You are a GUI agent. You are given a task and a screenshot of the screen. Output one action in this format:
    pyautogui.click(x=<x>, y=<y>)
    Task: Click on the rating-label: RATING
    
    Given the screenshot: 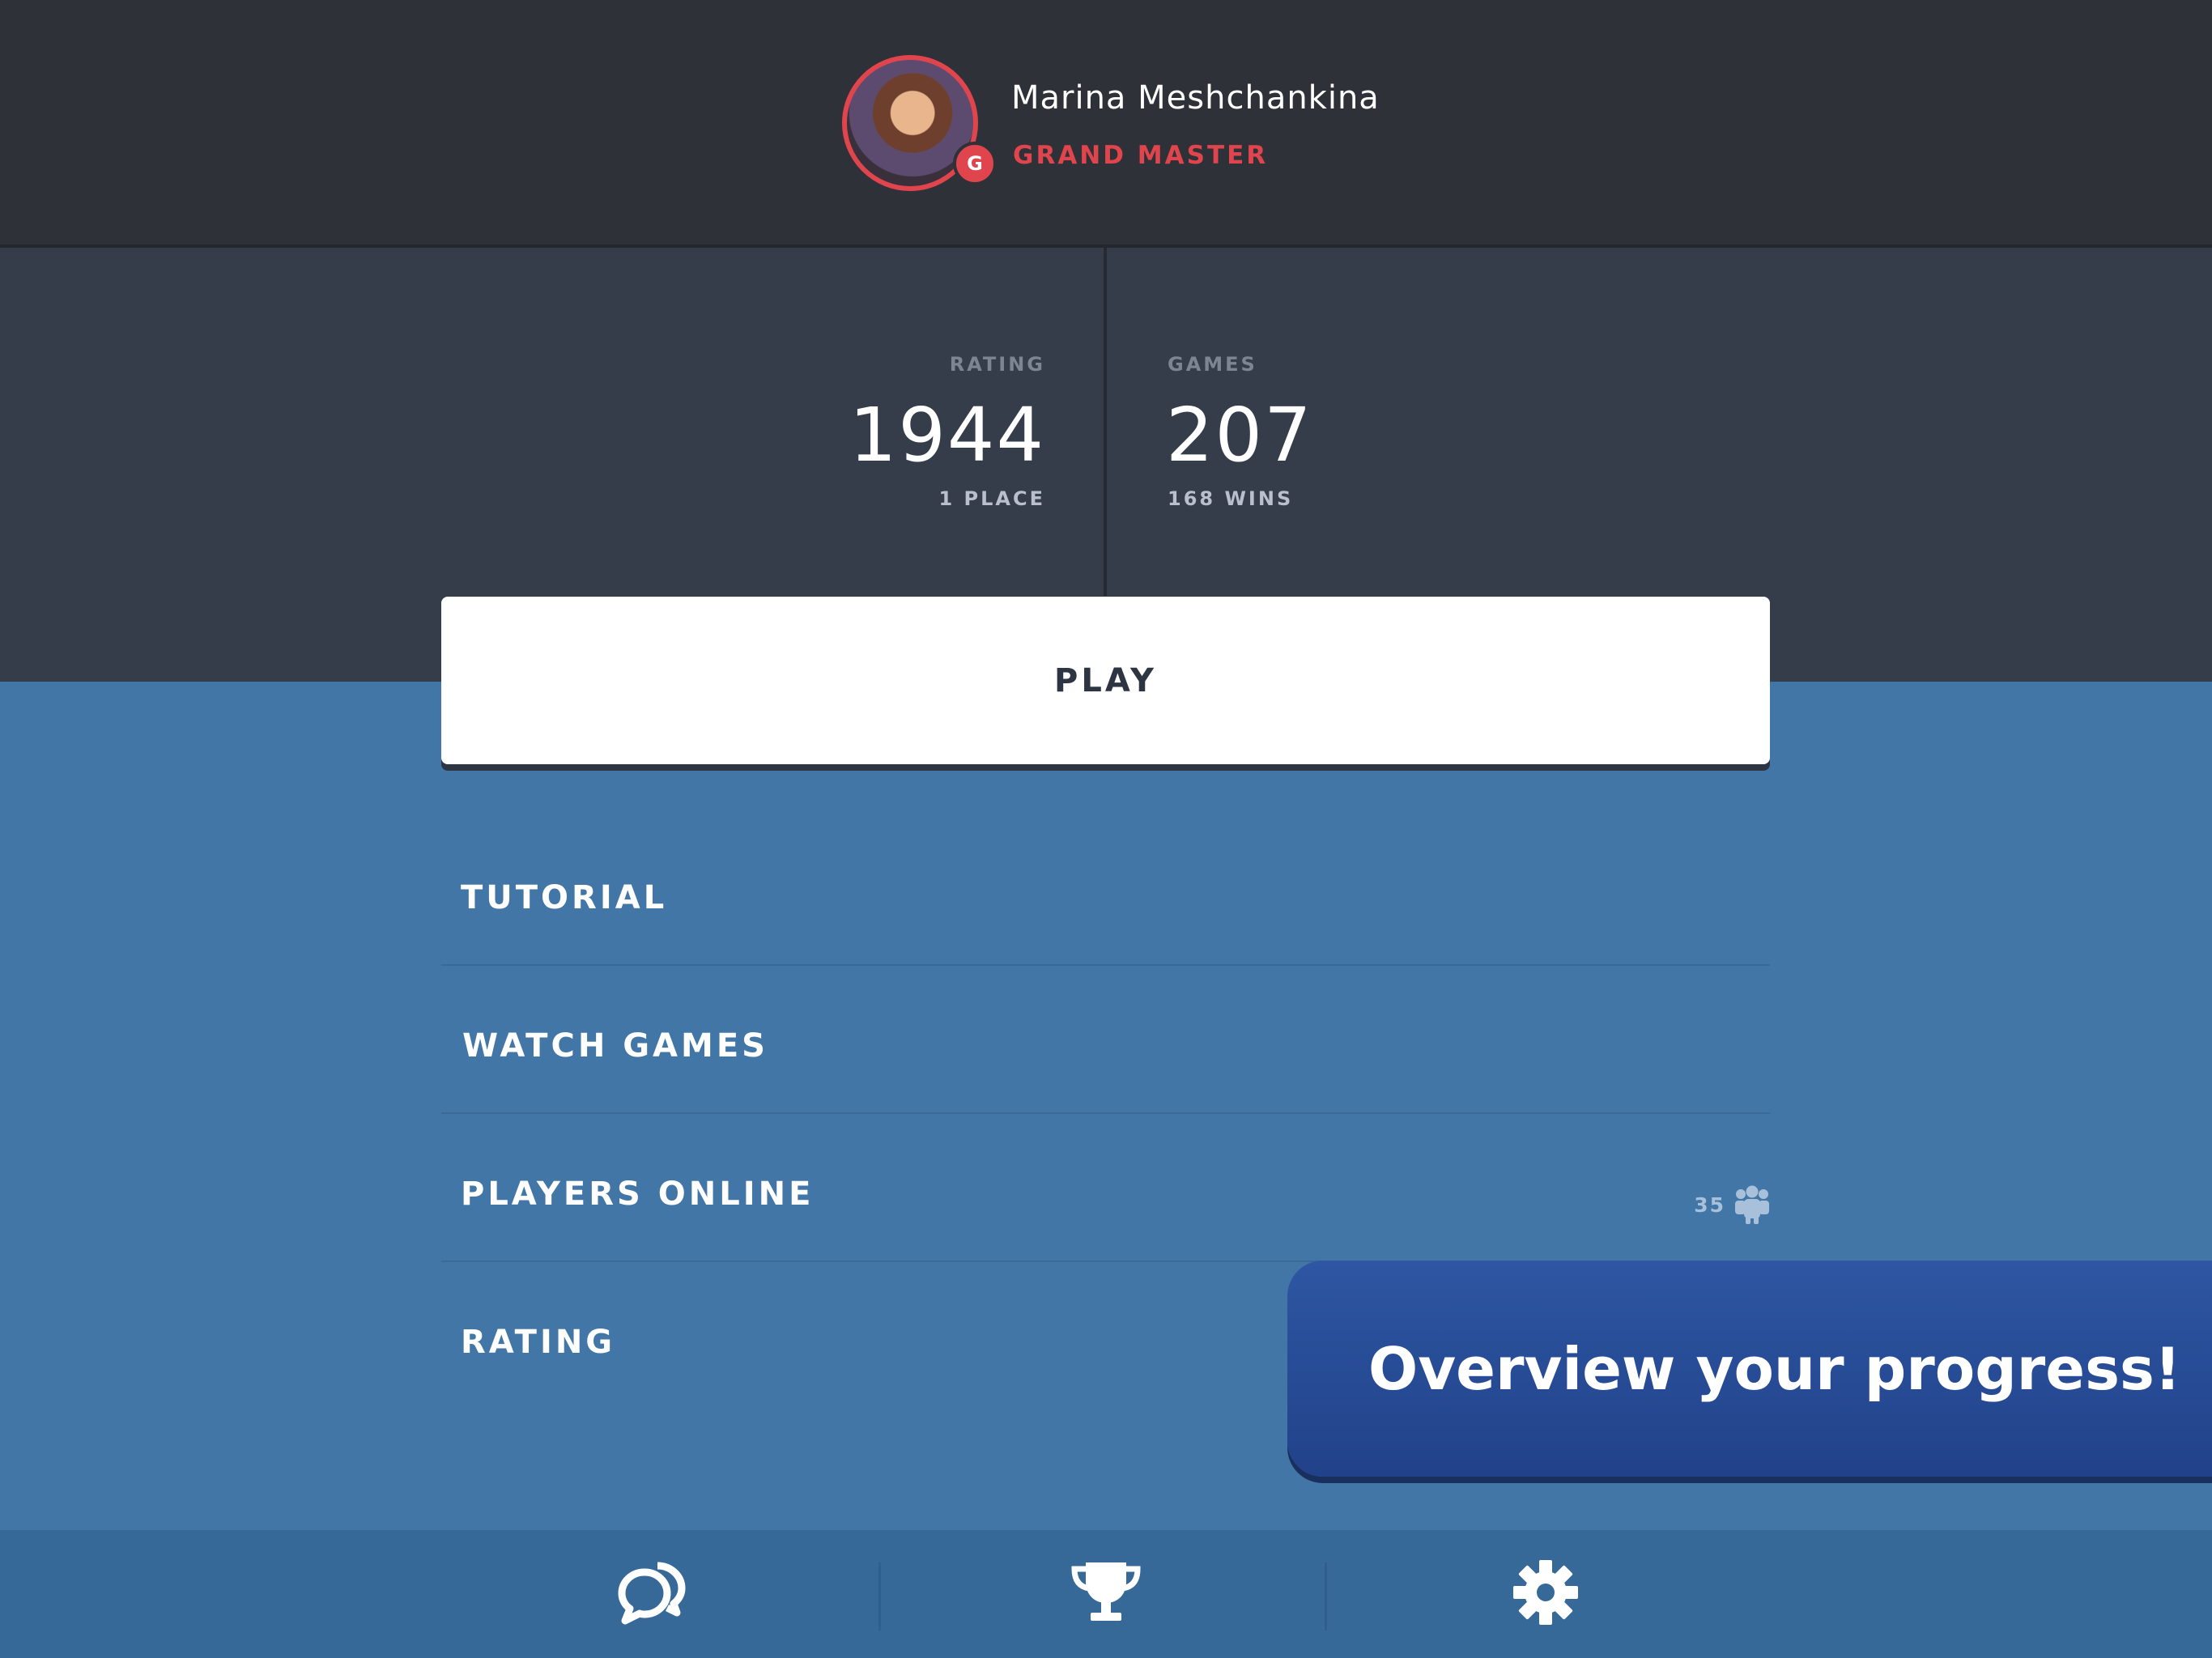 What is the action you would take?
    pyautogui.click(x=997, y=364)
    